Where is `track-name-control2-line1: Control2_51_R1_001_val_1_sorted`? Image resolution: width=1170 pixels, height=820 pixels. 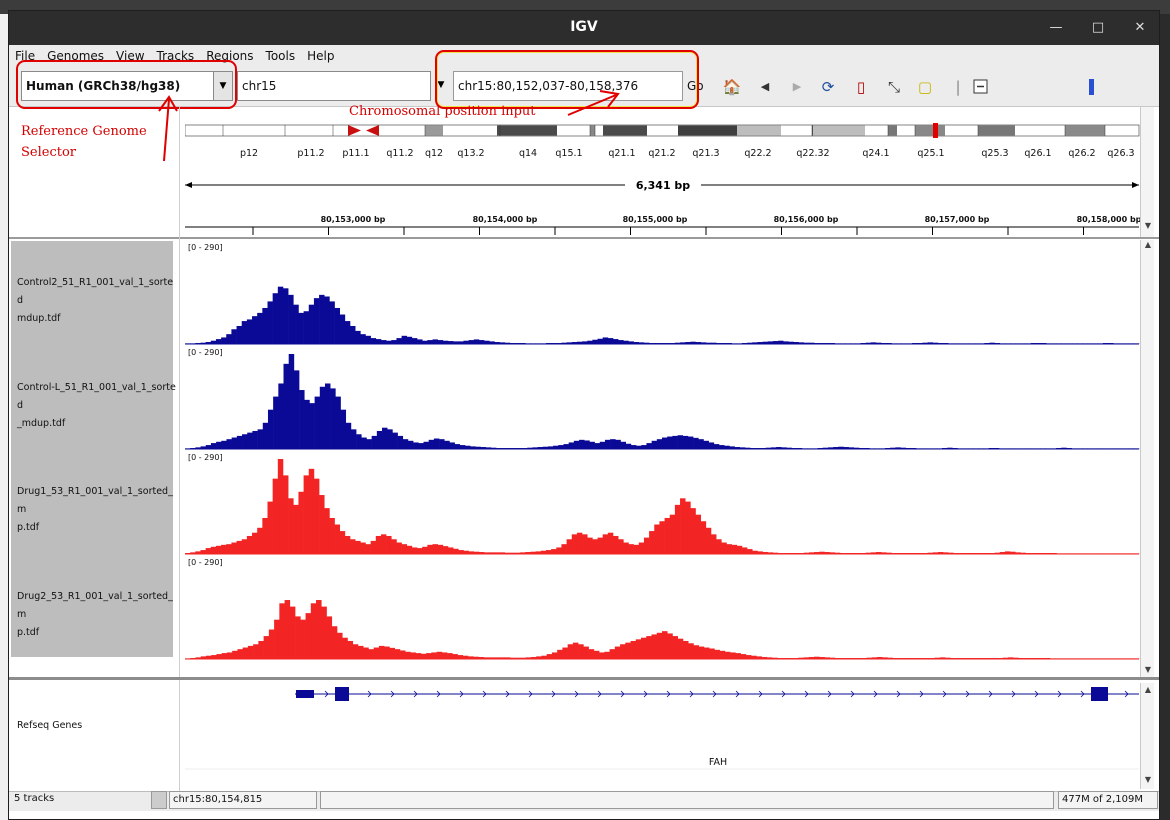
track-name-control2-line1: Control2_51_R1_001_val_1_sorted is located at coordinates (95, 291).